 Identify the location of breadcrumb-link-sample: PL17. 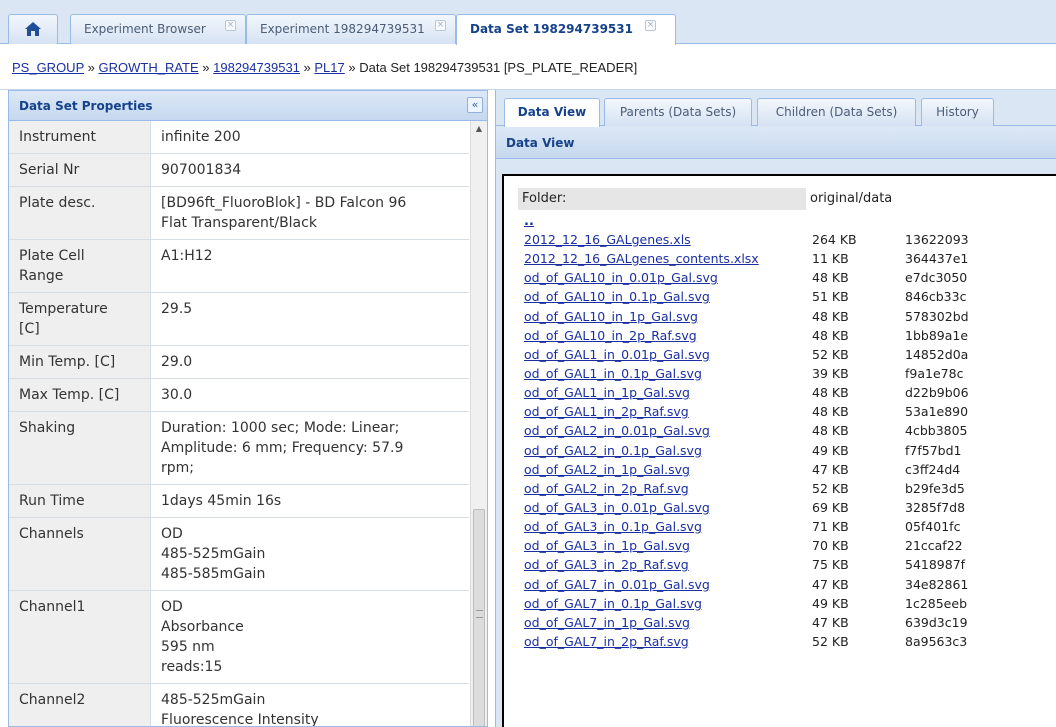
(329, 67).